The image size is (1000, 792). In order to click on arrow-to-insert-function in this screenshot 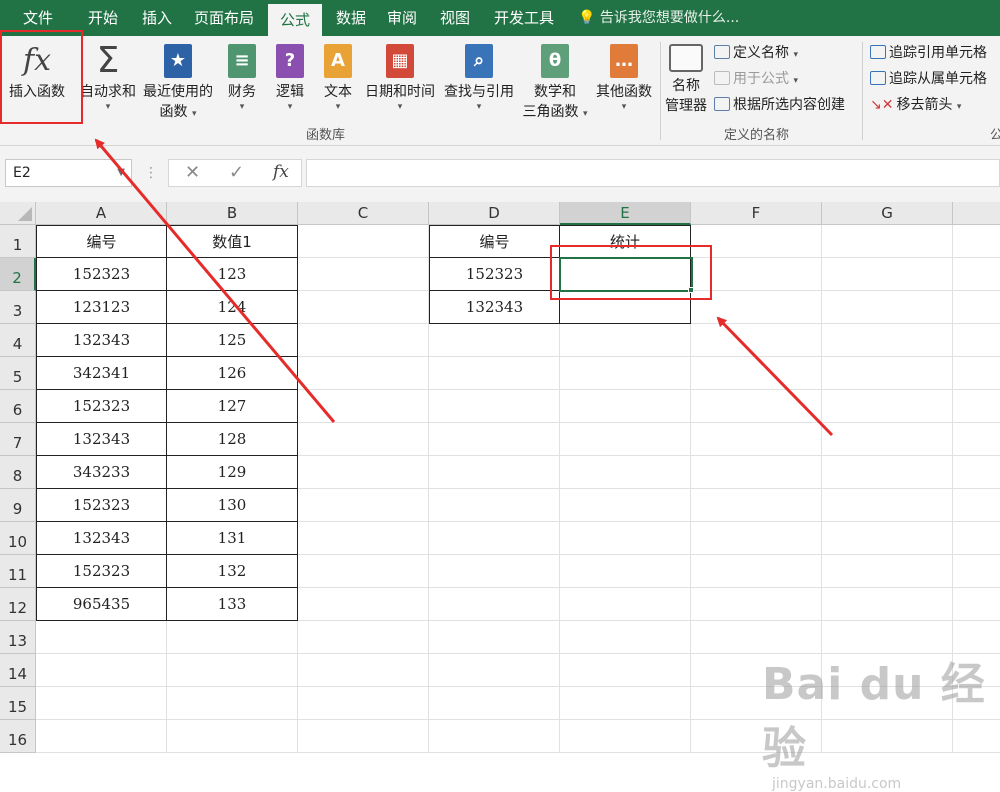, I will do `click(215, 280)`.